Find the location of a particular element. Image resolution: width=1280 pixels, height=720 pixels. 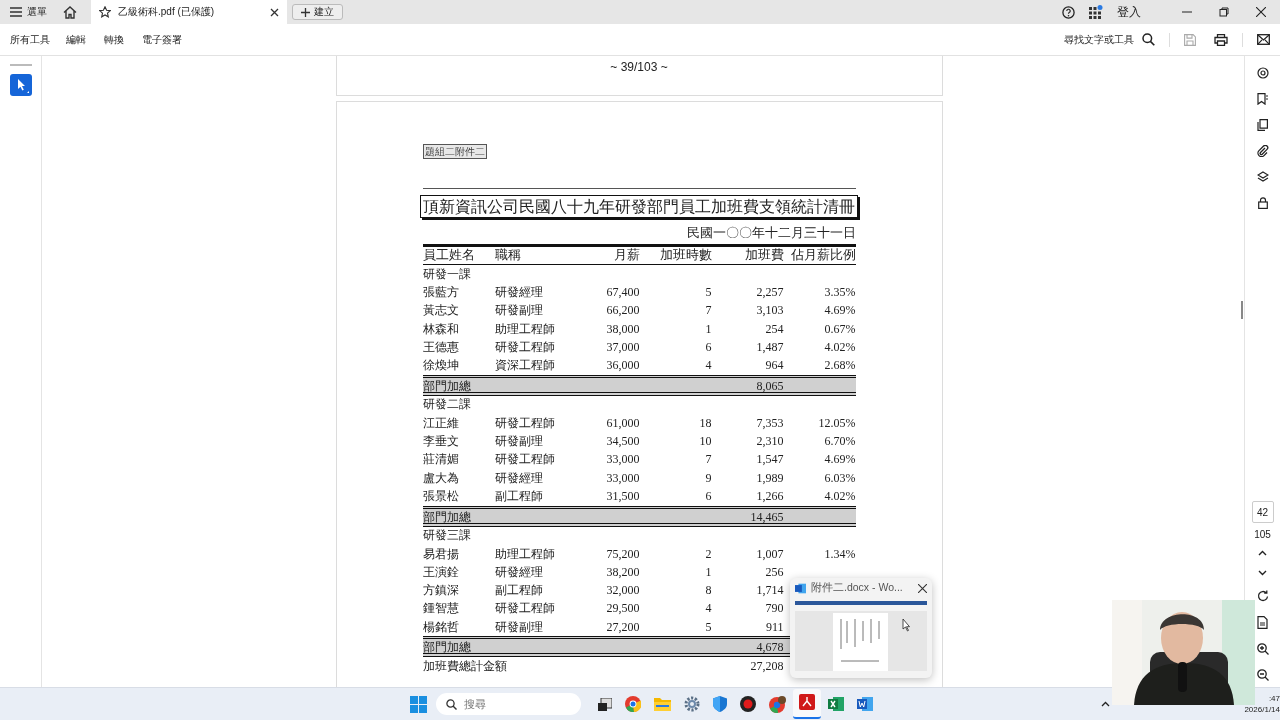

table-cell-text: 林森和 is located at coordinates (441, 329).